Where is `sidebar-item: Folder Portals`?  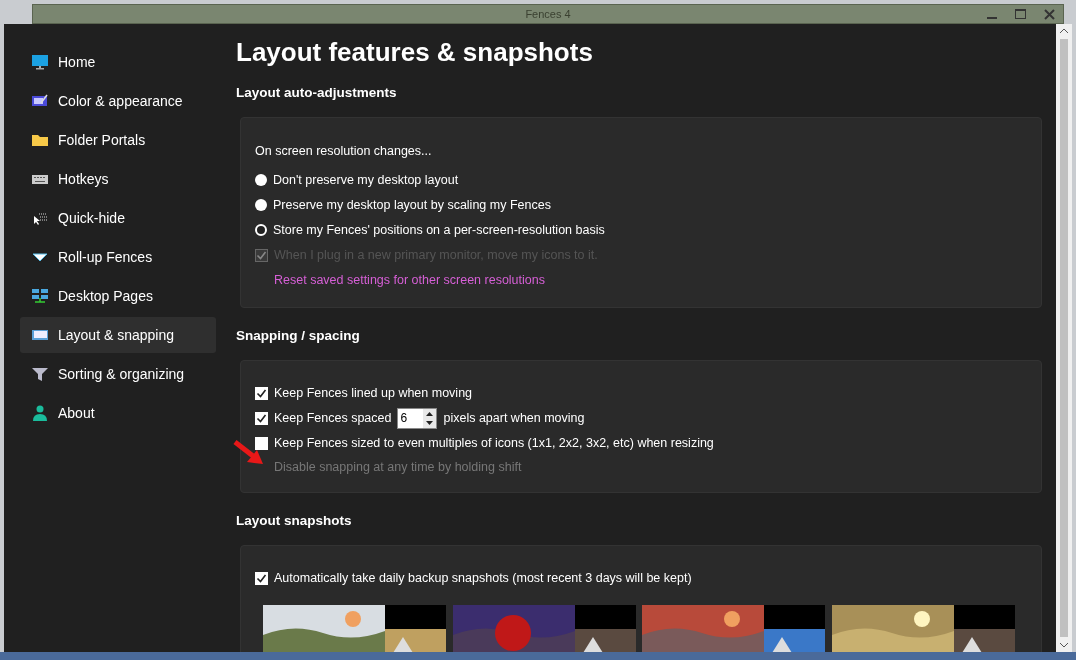 sidebar-item: Folder Portals is located at coordinates (118, 140).